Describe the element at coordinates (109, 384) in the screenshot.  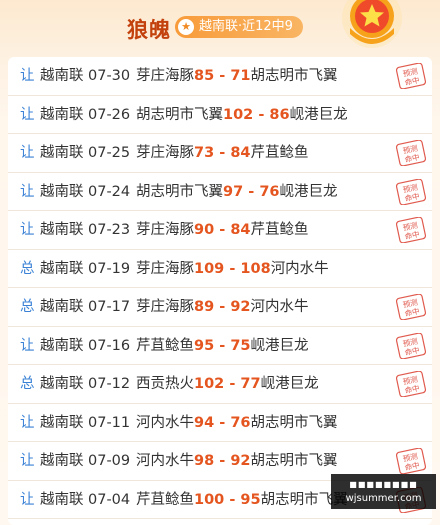
I see `match-date: 07-12` at that location.